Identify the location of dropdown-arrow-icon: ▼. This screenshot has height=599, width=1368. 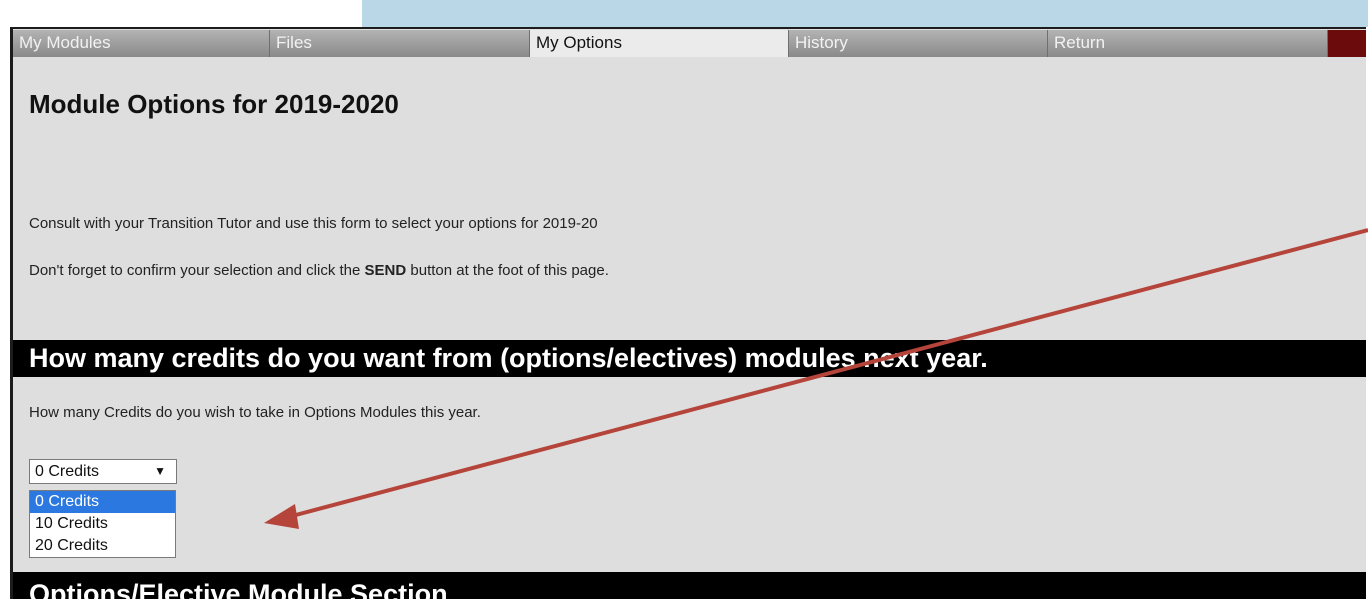
(160, 471).